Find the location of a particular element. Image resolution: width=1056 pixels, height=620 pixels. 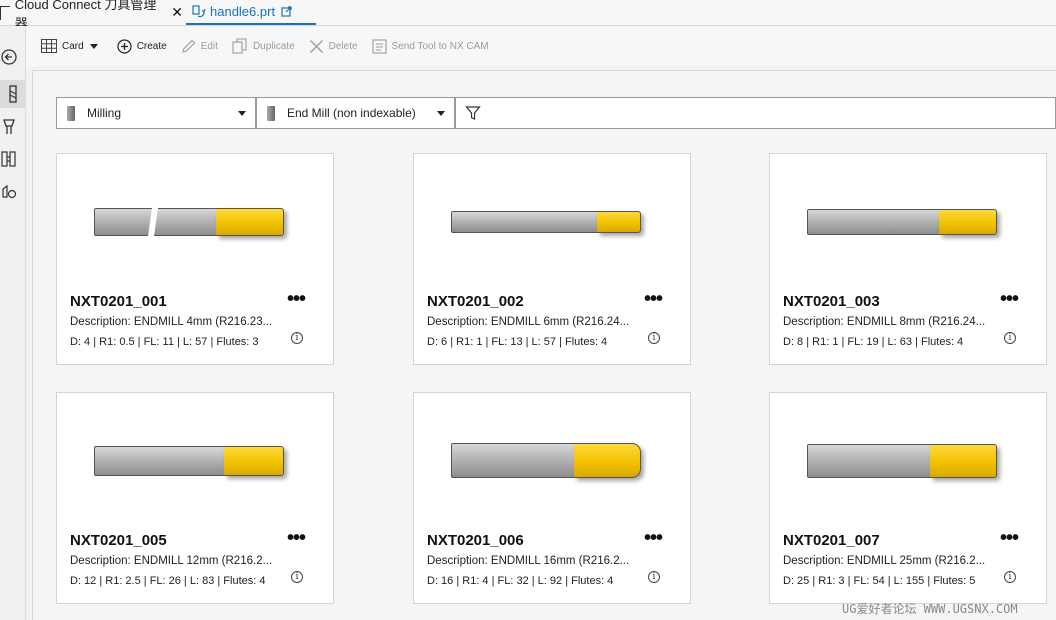

send-to-cam-button: Send Tool to NX CAM is located at coordinates (430, 46).